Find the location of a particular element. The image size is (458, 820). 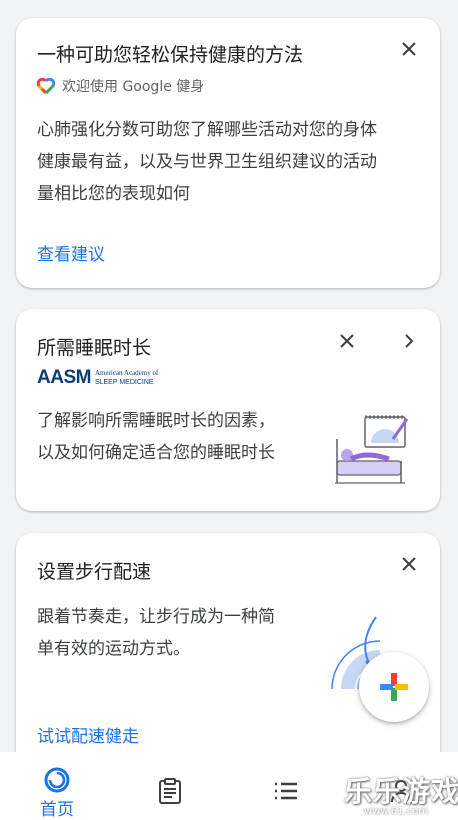

google-fit-heart-icon is located at coordinates (46, 86).